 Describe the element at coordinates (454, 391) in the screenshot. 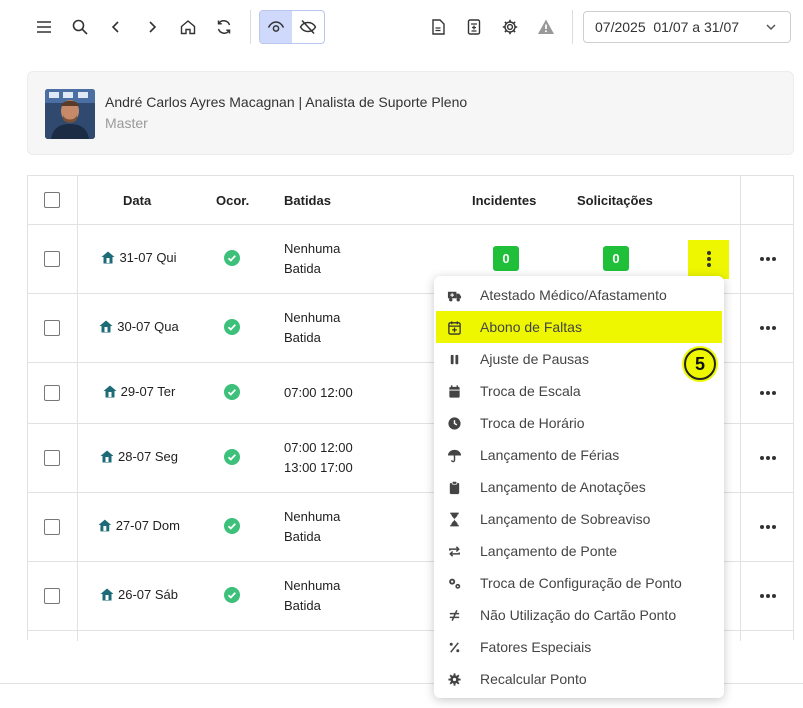

I see `calendar-icon` at that location.